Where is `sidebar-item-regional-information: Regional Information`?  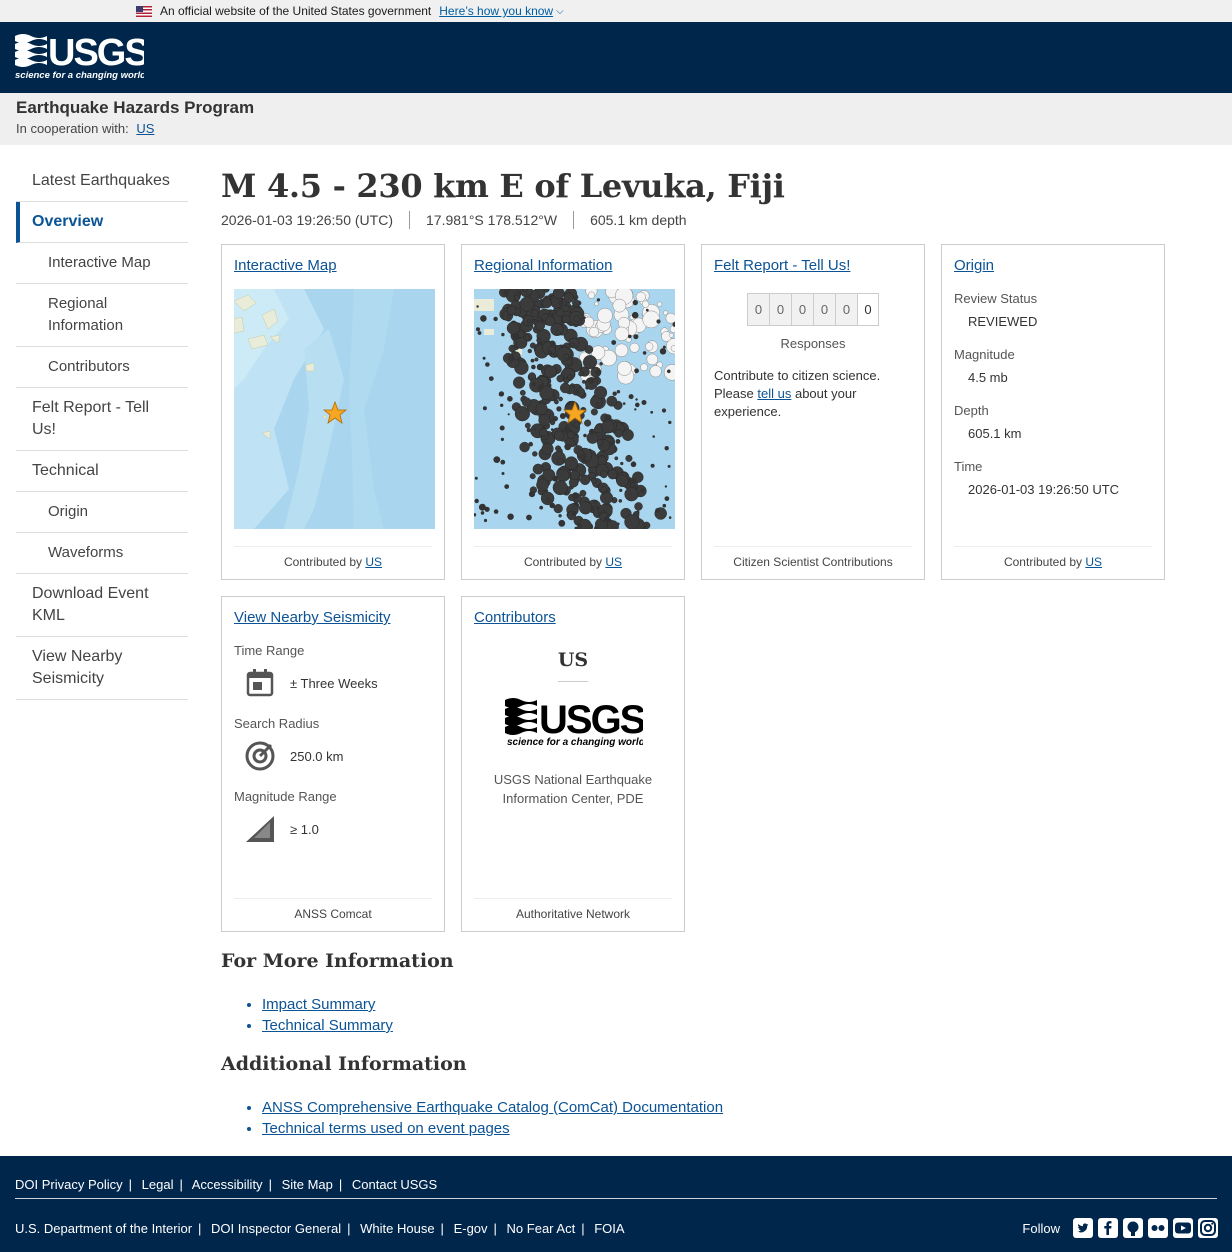
sidebar-item-regional-information: Regional Information is located at coordinates (102, 315).